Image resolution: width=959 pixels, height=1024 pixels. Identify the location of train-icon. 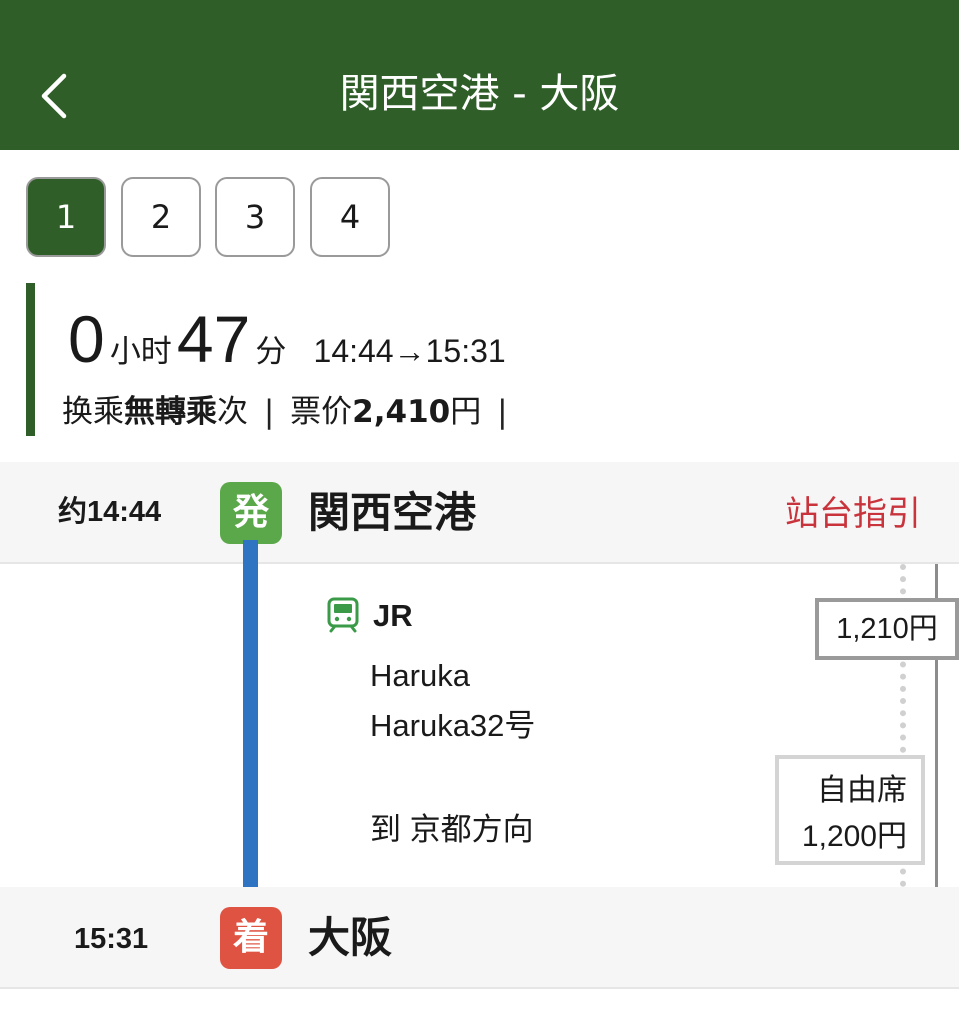
(343, 615).